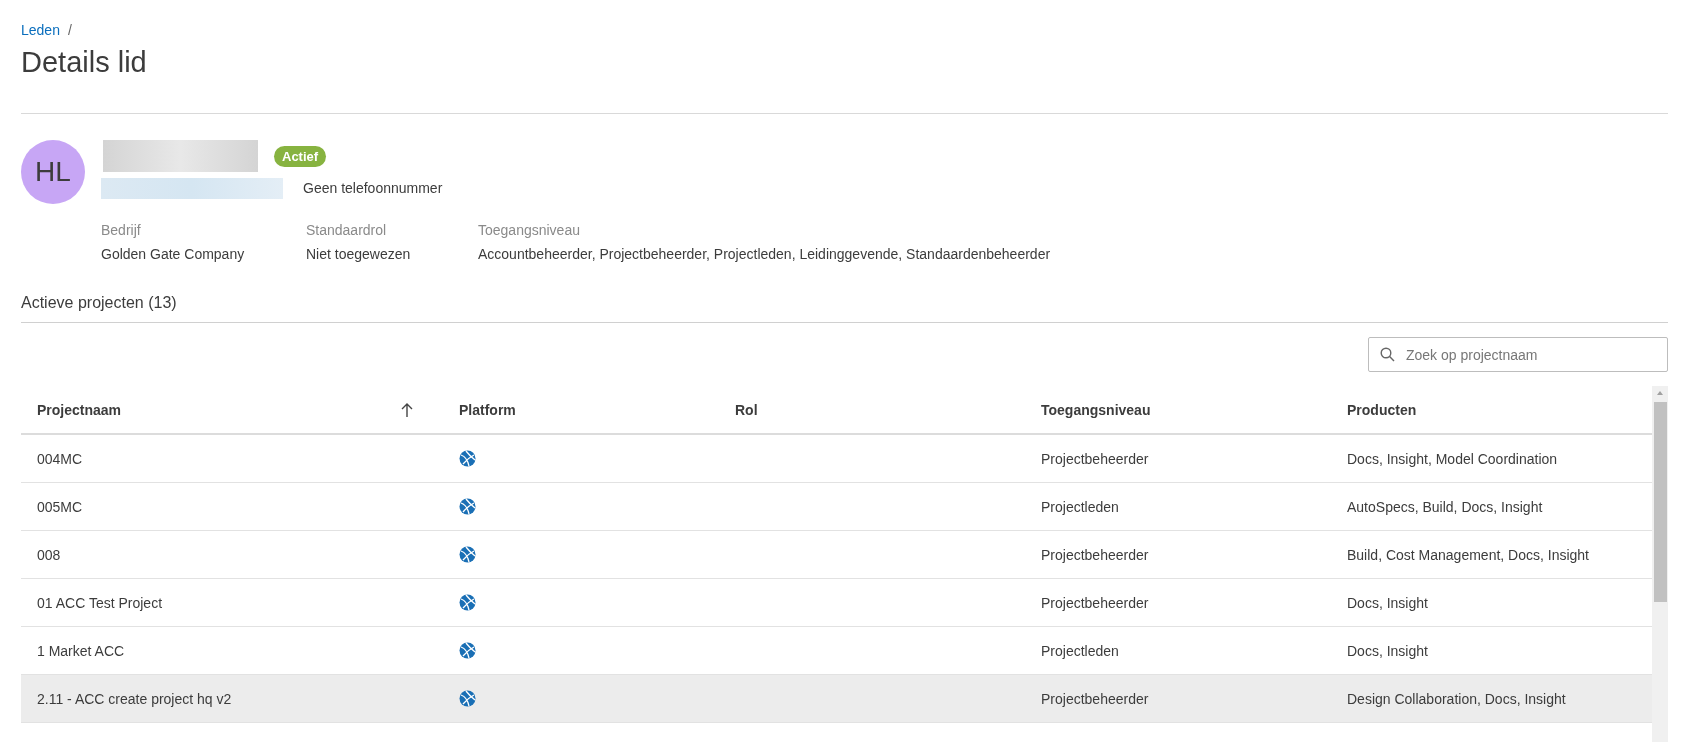 This screenshot has width=1693, height=742. I want to click on status-badge: Actief, so click(300, 156).